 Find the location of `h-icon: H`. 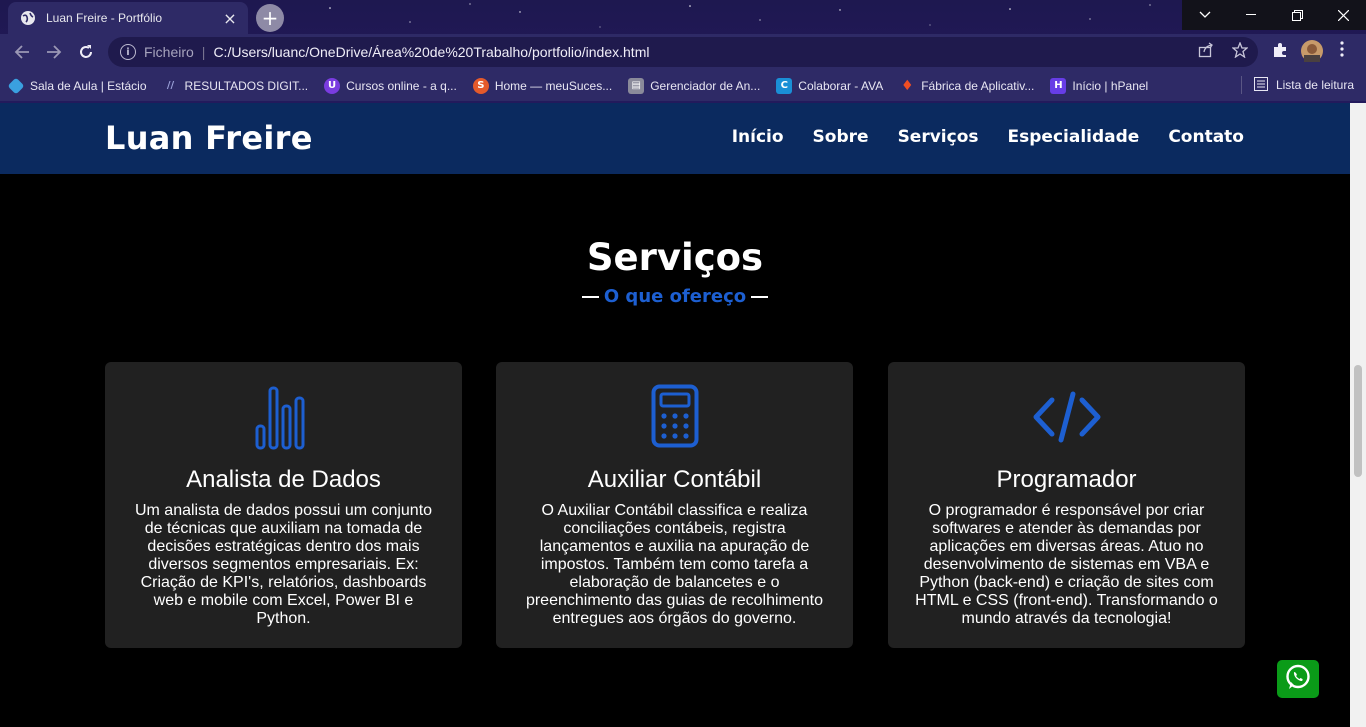

h-icon: H is located at coordinates (1058, 85).